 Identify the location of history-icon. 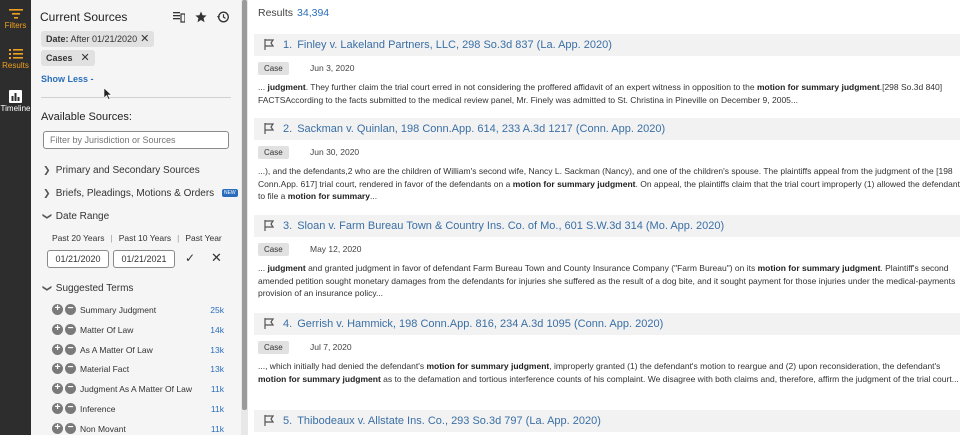
(223, 16).